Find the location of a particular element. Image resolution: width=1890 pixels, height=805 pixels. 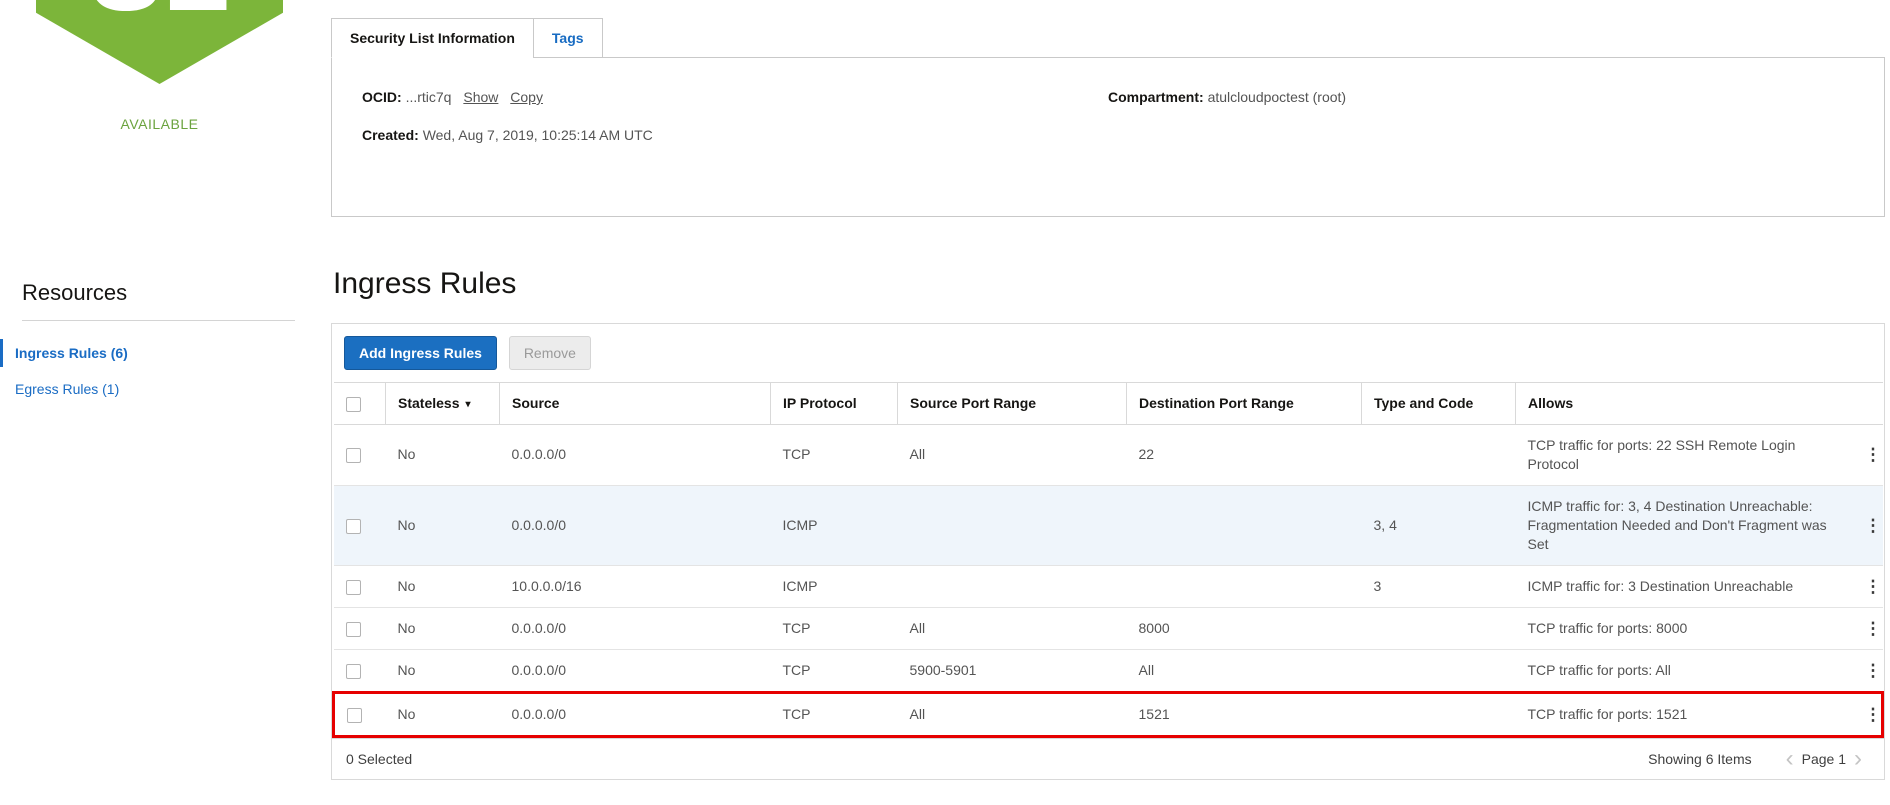

cell-src-port: 5900-5901 is located at coordinates (1012, 670).